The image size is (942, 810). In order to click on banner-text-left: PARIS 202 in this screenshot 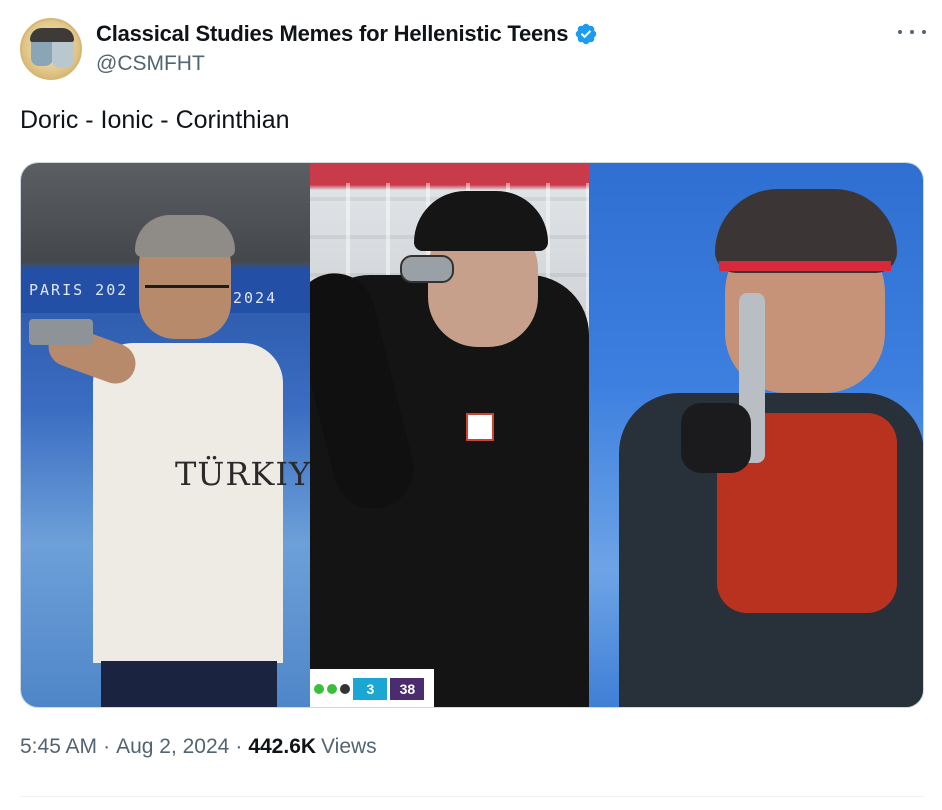, I will do `click(79, 290)`.